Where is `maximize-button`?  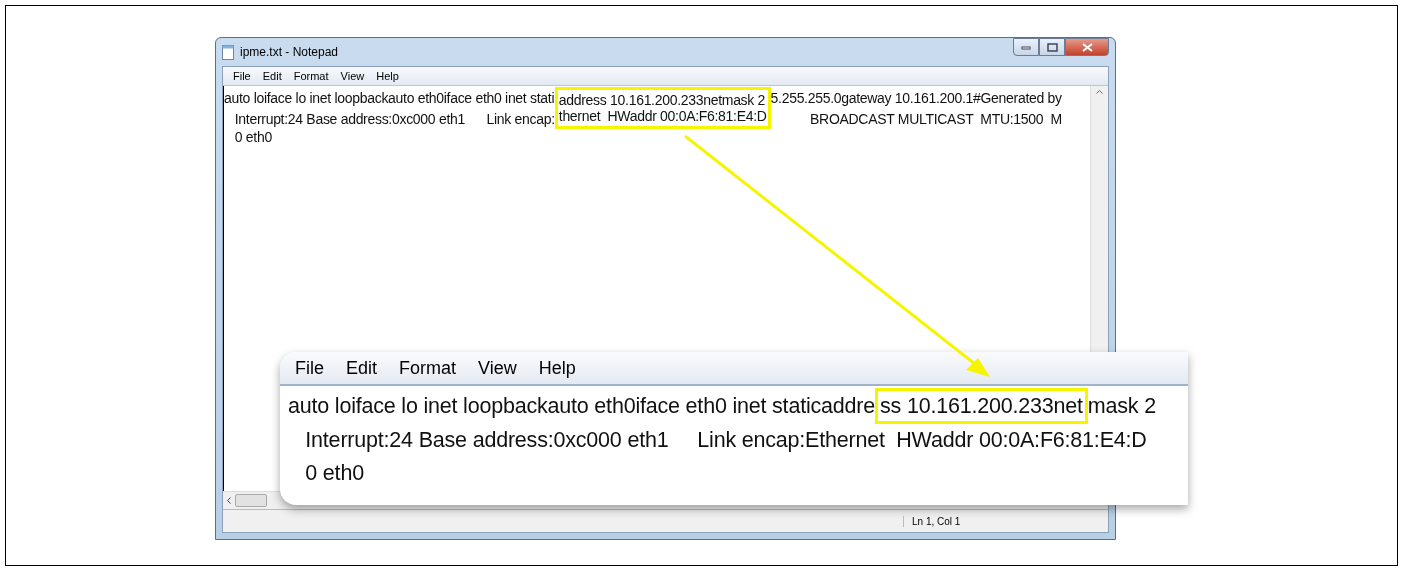 maximize-button is located at coordinates (1052, 47).